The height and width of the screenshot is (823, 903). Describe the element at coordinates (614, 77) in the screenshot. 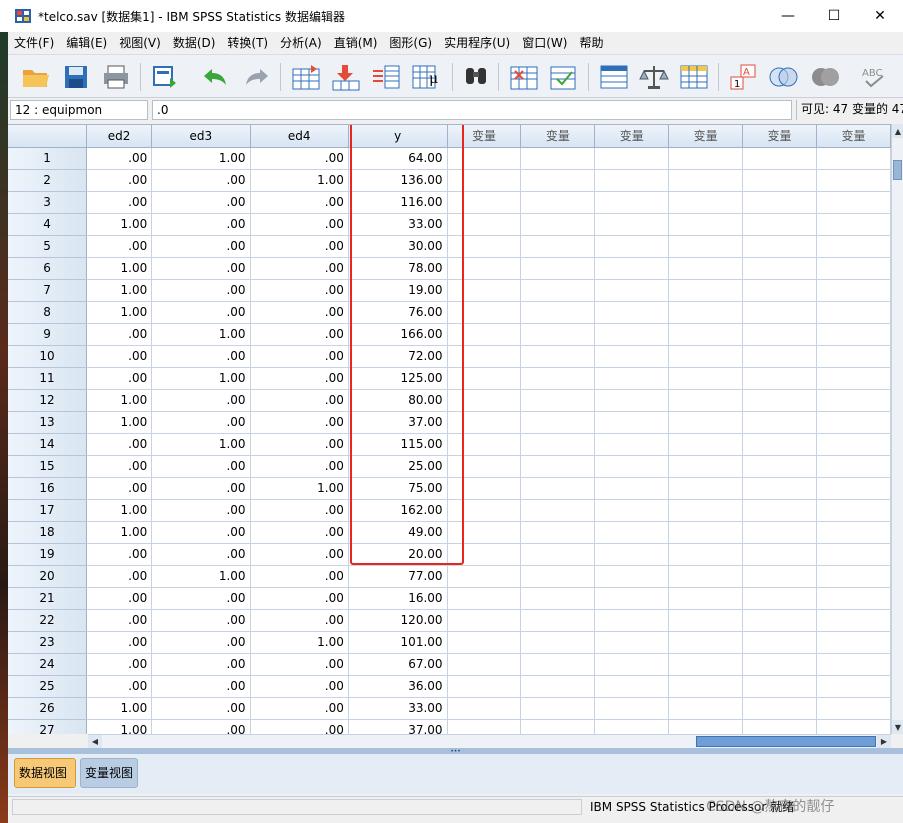

I see `split-file-icon` at that location.